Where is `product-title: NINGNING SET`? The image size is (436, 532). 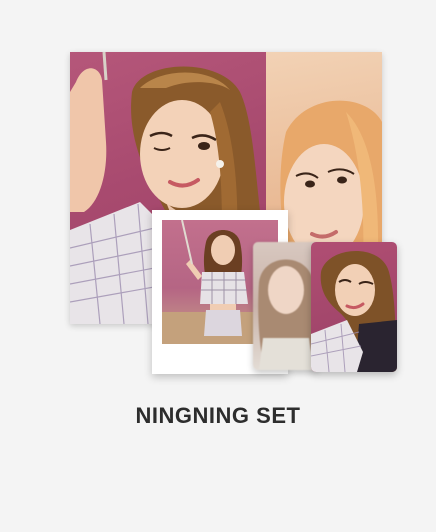
product-title: NINGNING SET is located at coordinates (218, 416).